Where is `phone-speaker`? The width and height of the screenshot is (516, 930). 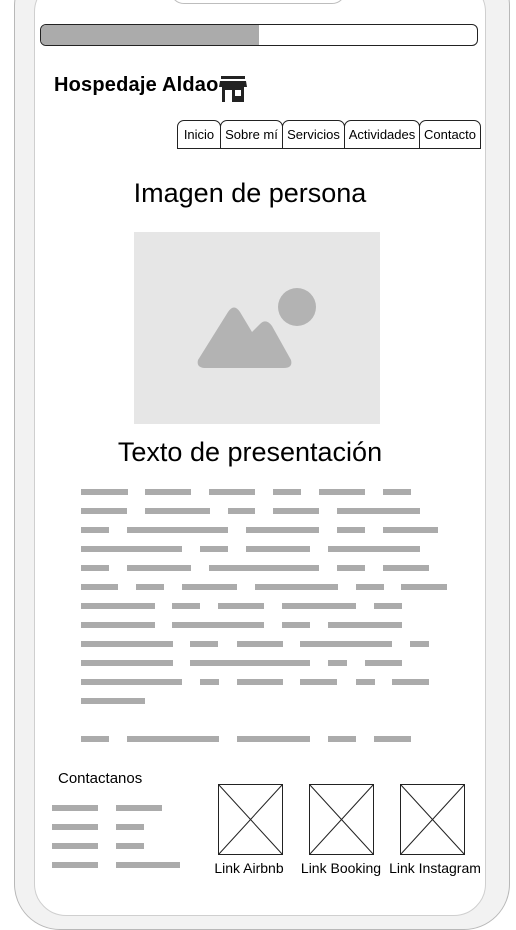 phone-speaker is located at coordinates (258, 2).